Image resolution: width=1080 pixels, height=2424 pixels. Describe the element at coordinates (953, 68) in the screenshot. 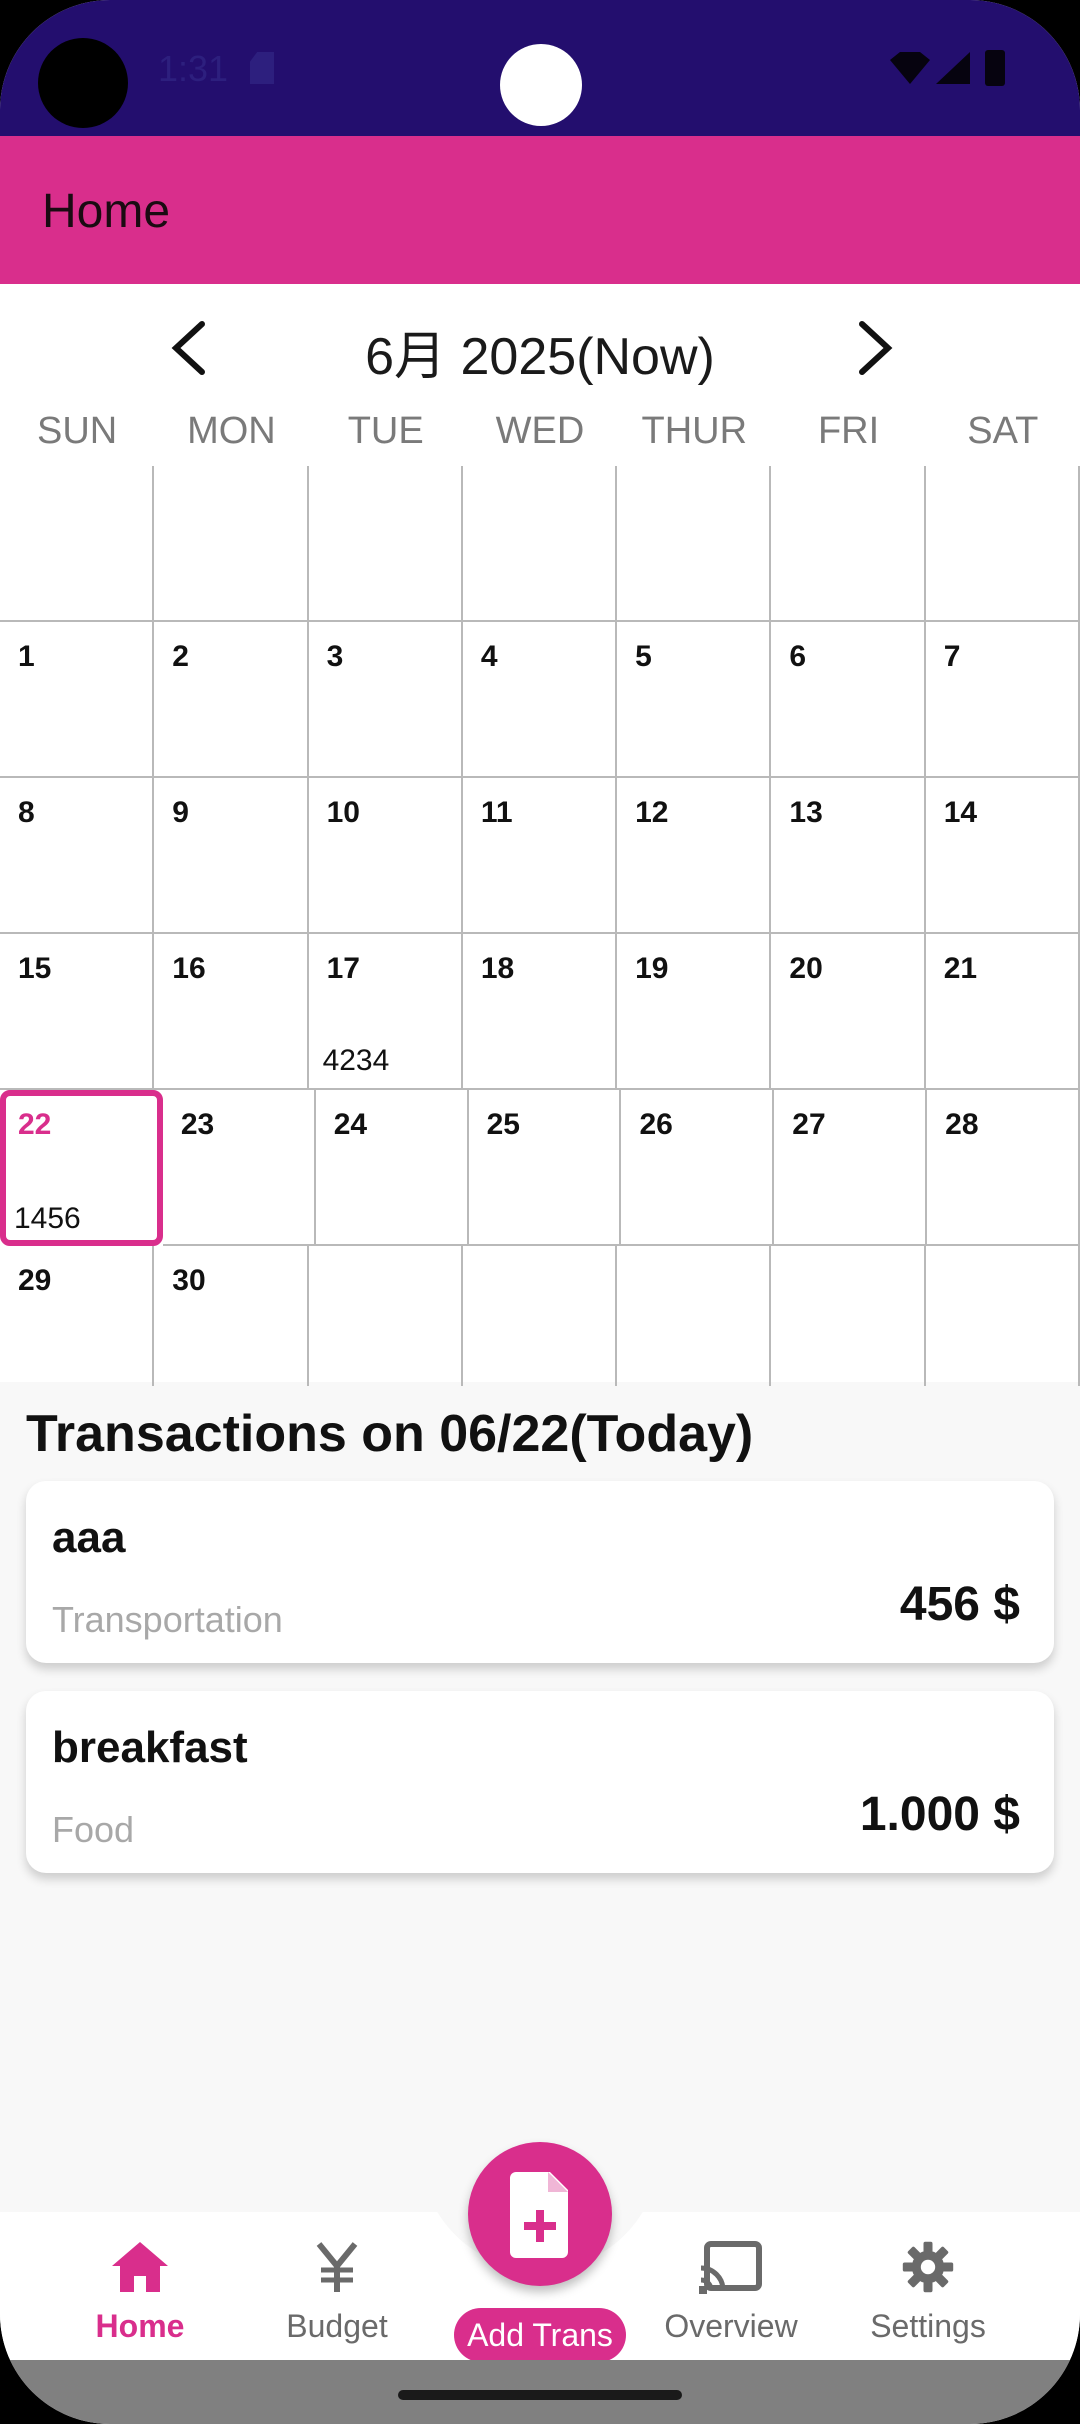

I see `signal-icon` at that location.